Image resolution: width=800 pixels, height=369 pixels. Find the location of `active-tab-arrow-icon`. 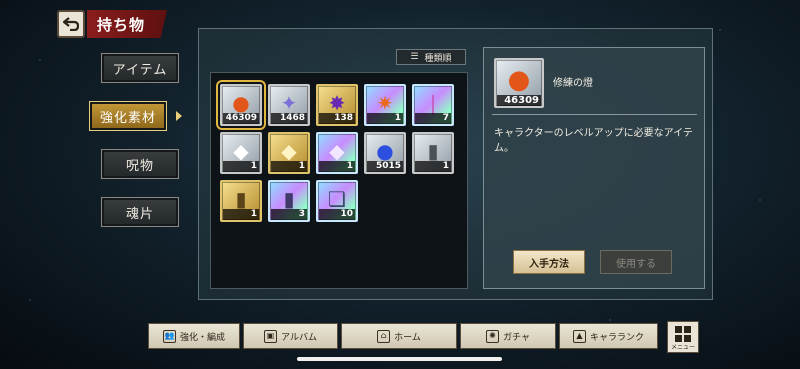

active-tab-arrow-icon is located at coordinates (179, 116).